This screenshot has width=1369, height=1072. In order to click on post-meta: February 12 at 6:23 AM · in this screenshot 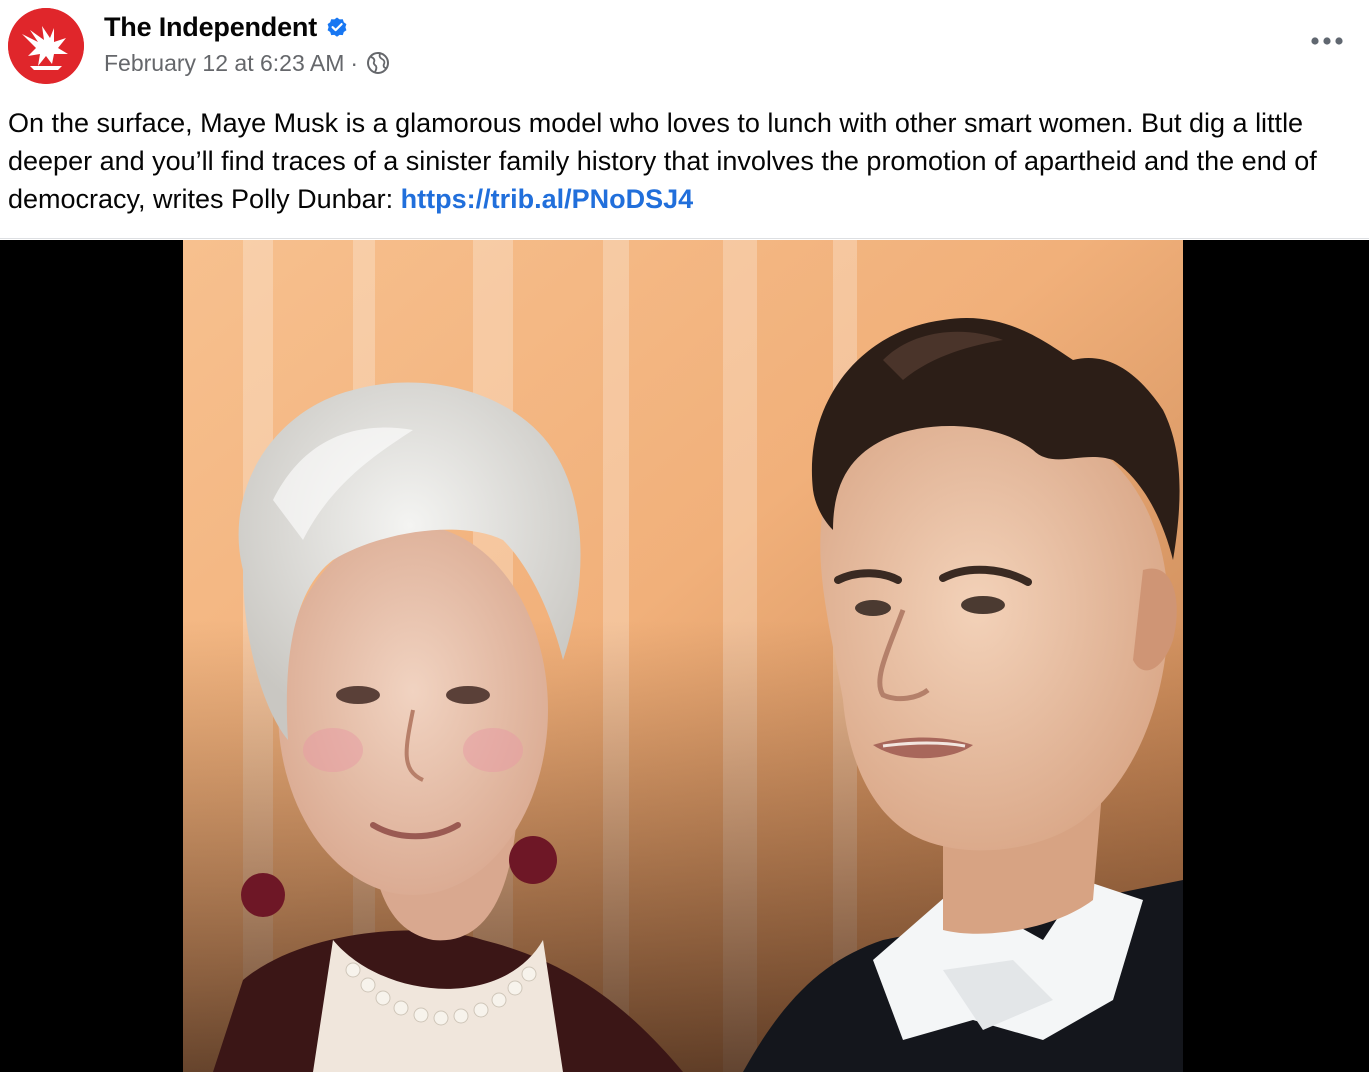, I will do `click(247, 63)`.